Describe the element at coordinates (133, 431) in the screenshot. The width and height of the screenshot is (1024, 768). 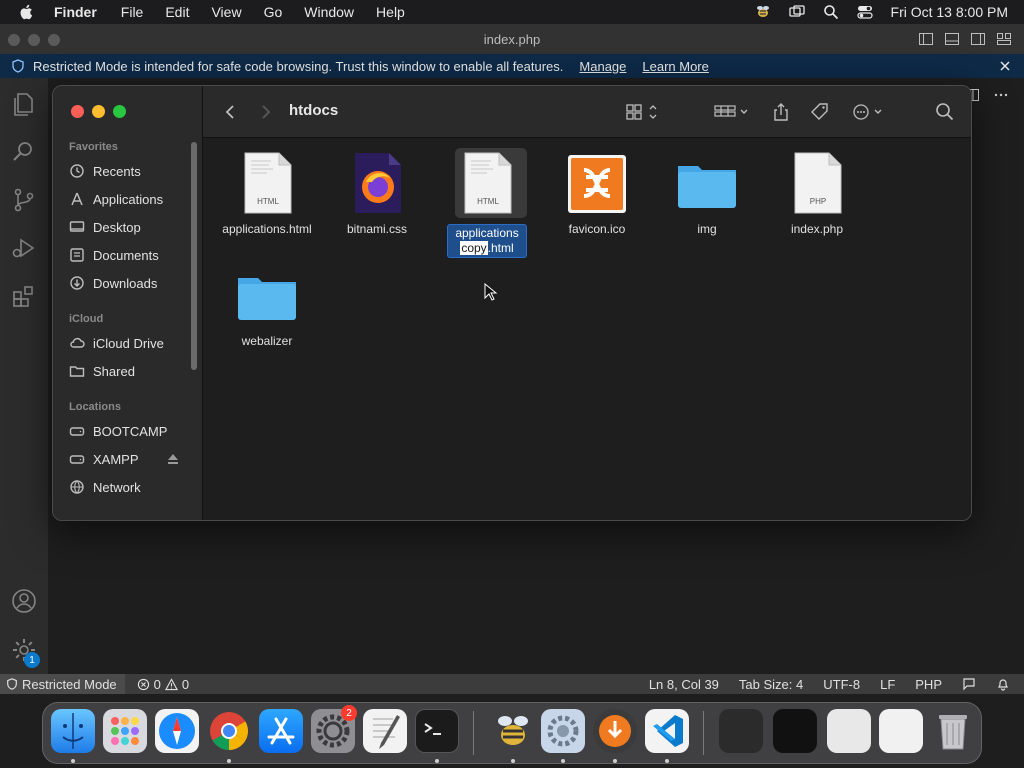
I see `sidebar-item-bootcamp: BOOTCAMP` at that location.